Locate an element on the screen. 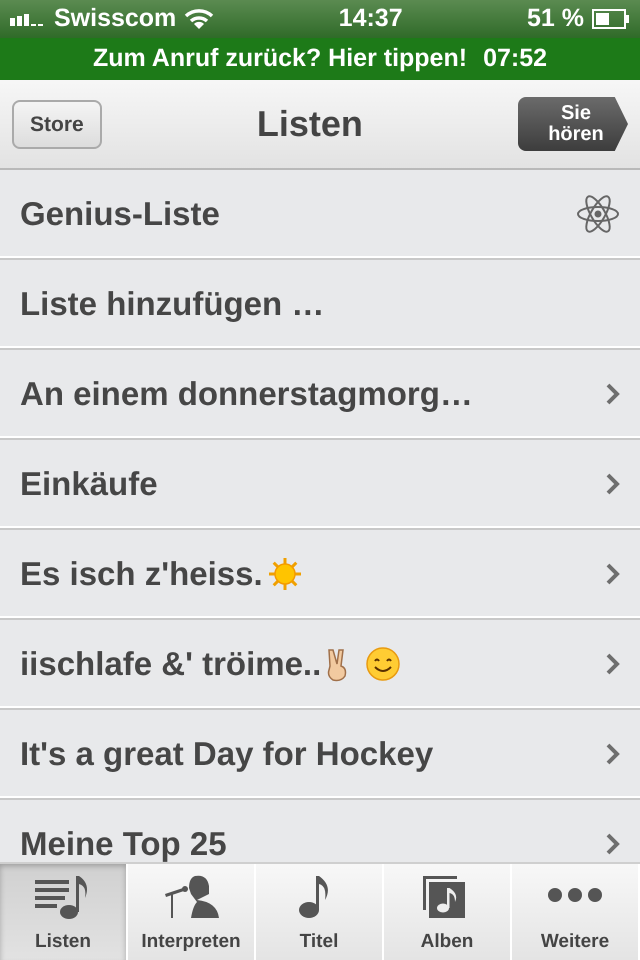 Image resolution: width=640 pixels, height=960 pixels. row-label: Meine Top 25 is located at coordinates (123, 843).